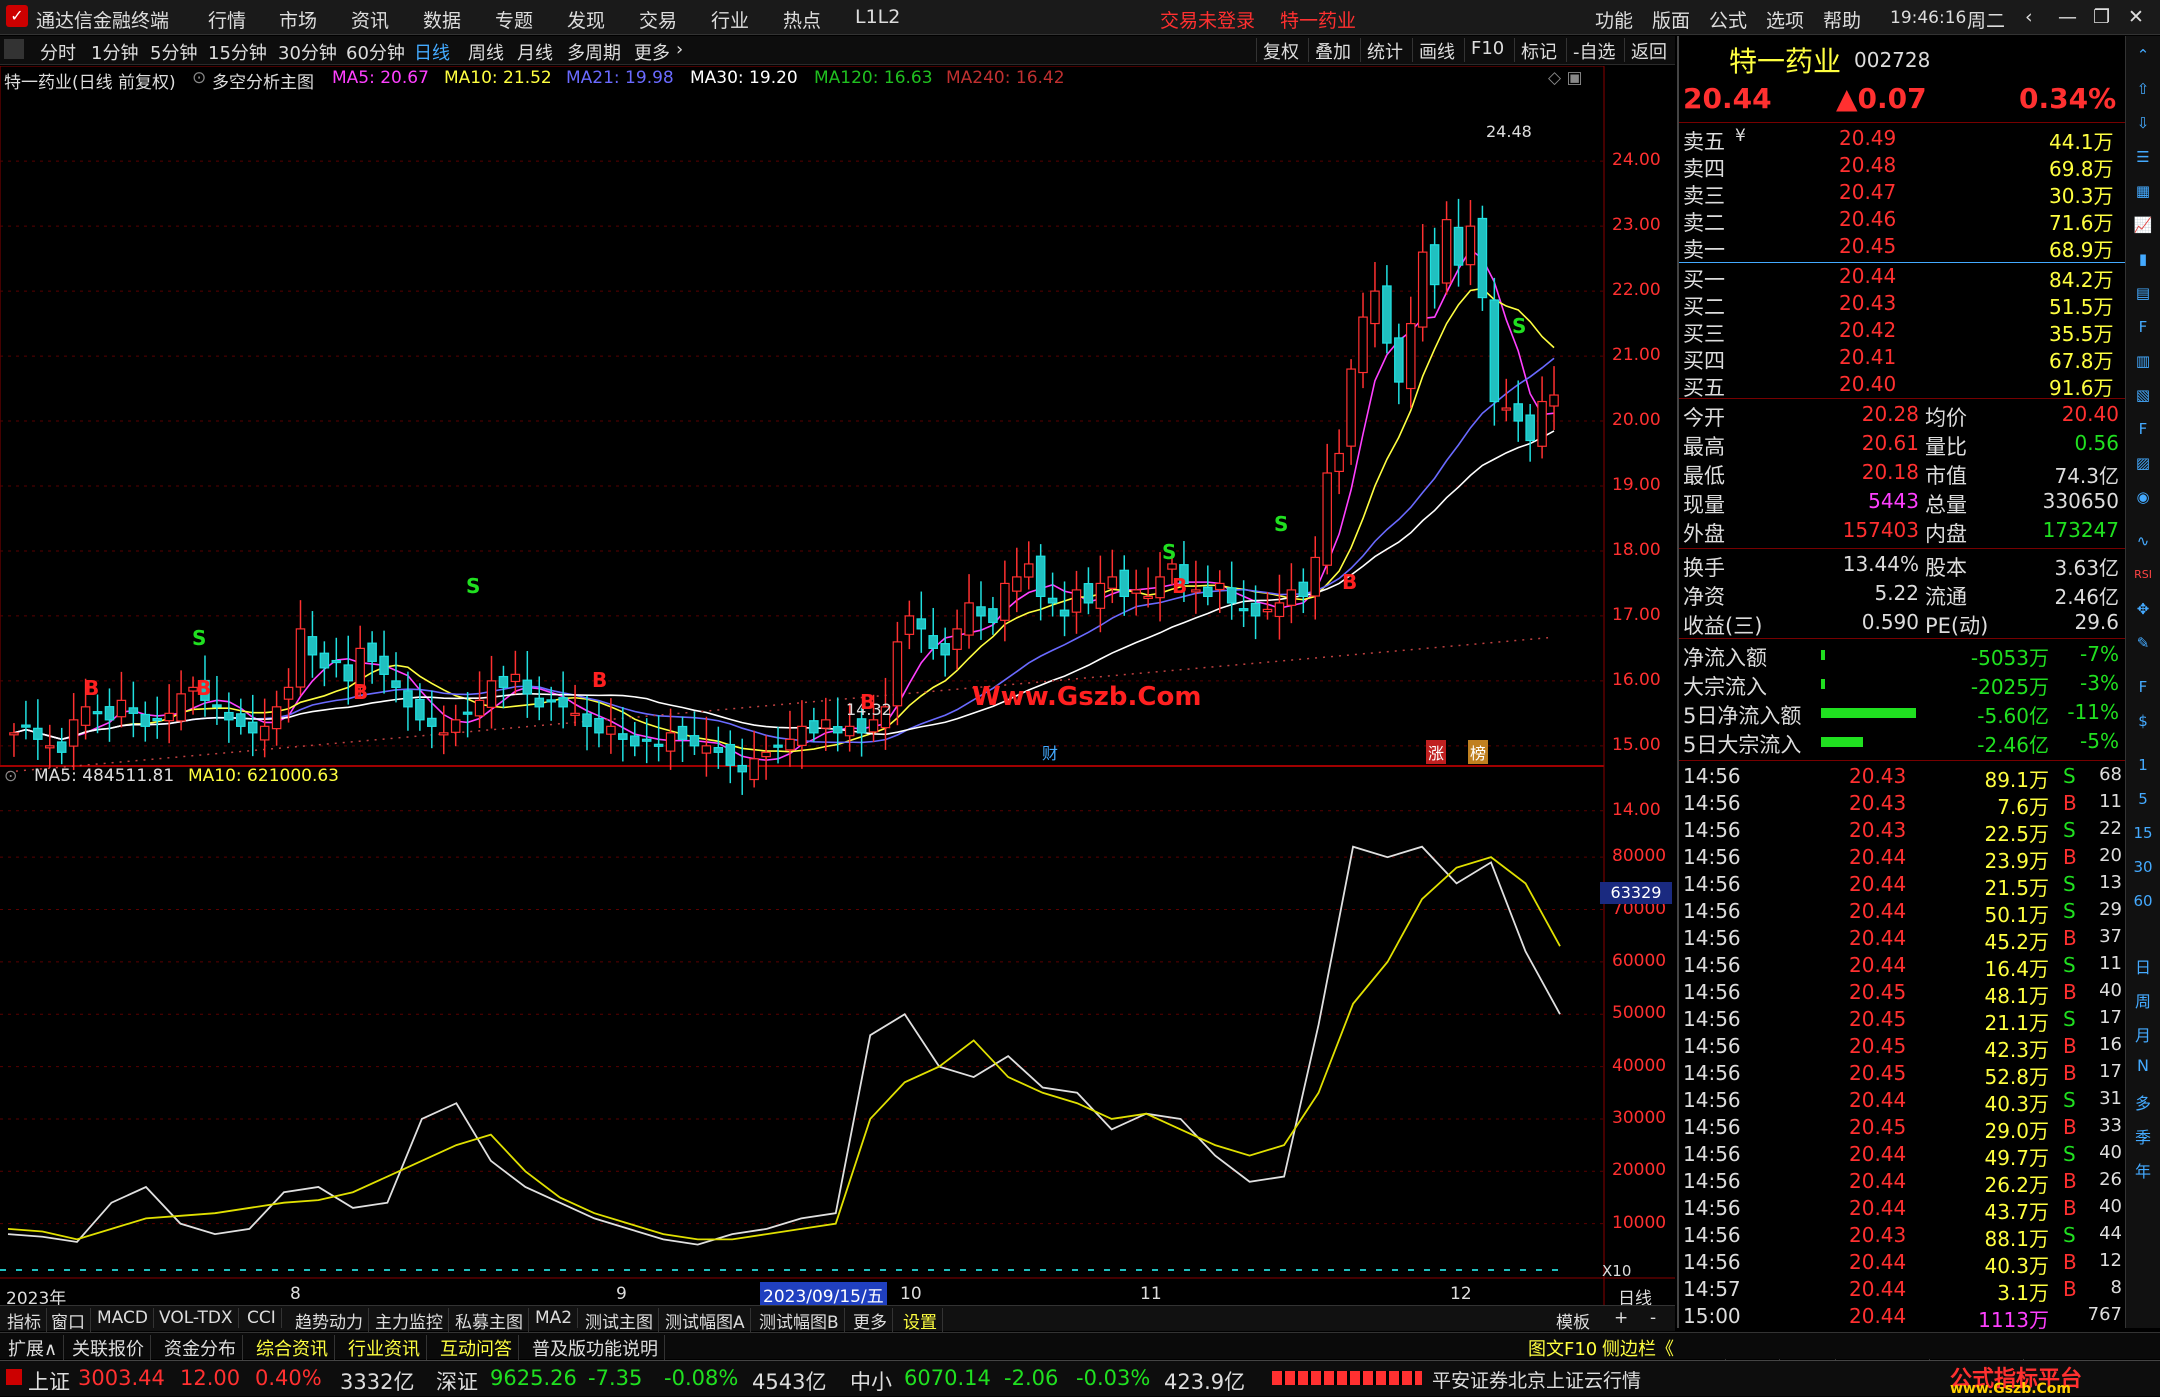  I want to click on tab-indicator-0: 指标, so click(24, 1320).